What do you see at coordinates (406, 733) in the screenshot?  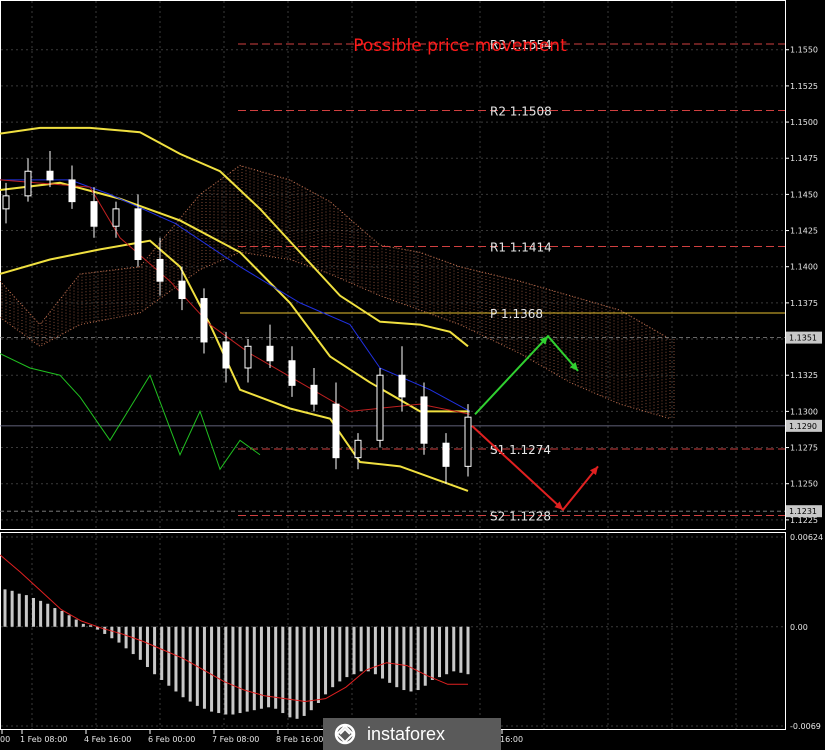 I see `watermark-text: instaforex` at bounding box center [406, 733].